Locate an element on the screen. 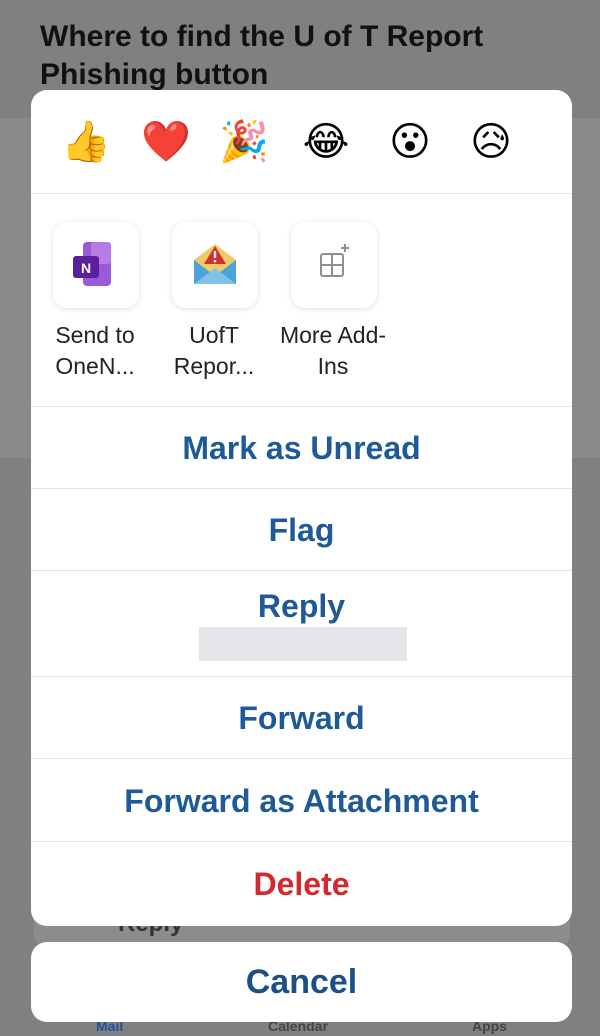  onenote-tile: N is located at coordinates (96, 265).